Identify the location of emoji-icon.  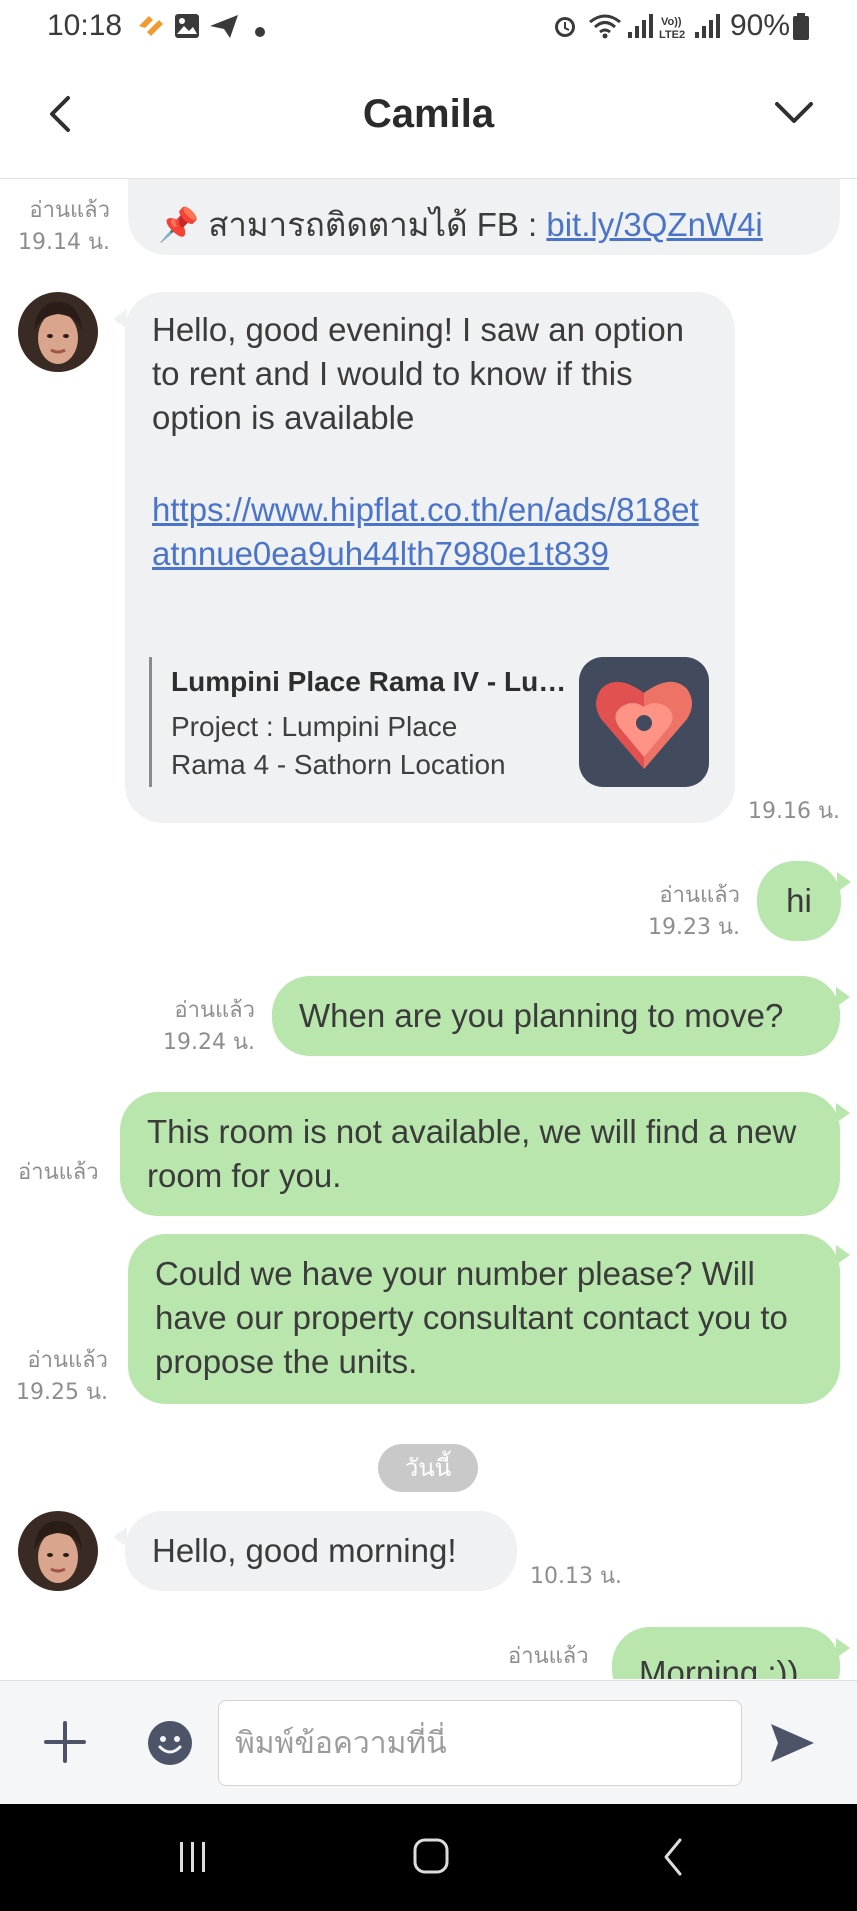
(170, 1743).